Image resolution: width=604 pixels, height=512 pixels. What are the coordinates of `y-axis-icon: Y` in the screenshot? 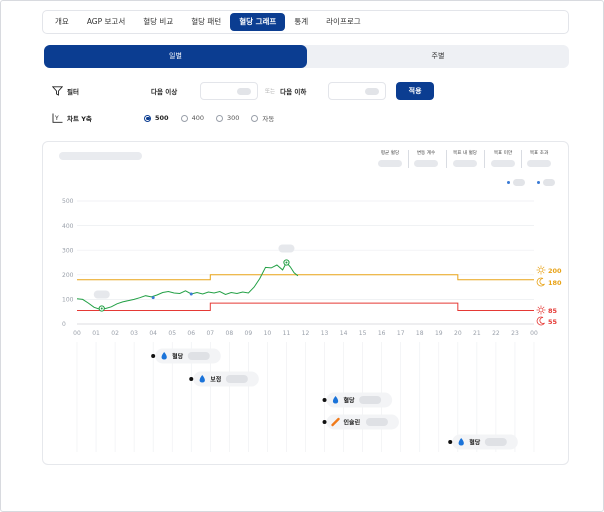 It's located at (57, 118).